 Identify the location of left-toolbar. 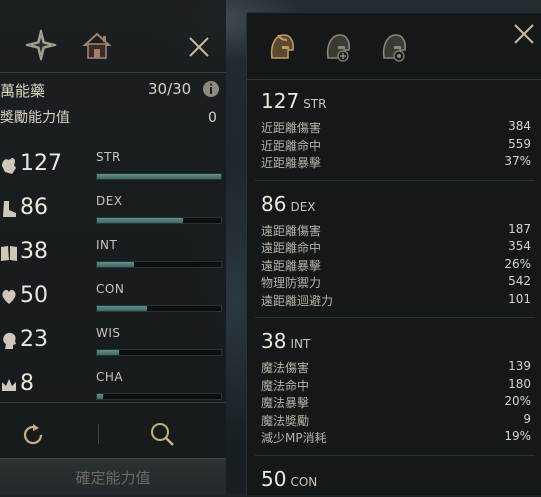
(113, 36).